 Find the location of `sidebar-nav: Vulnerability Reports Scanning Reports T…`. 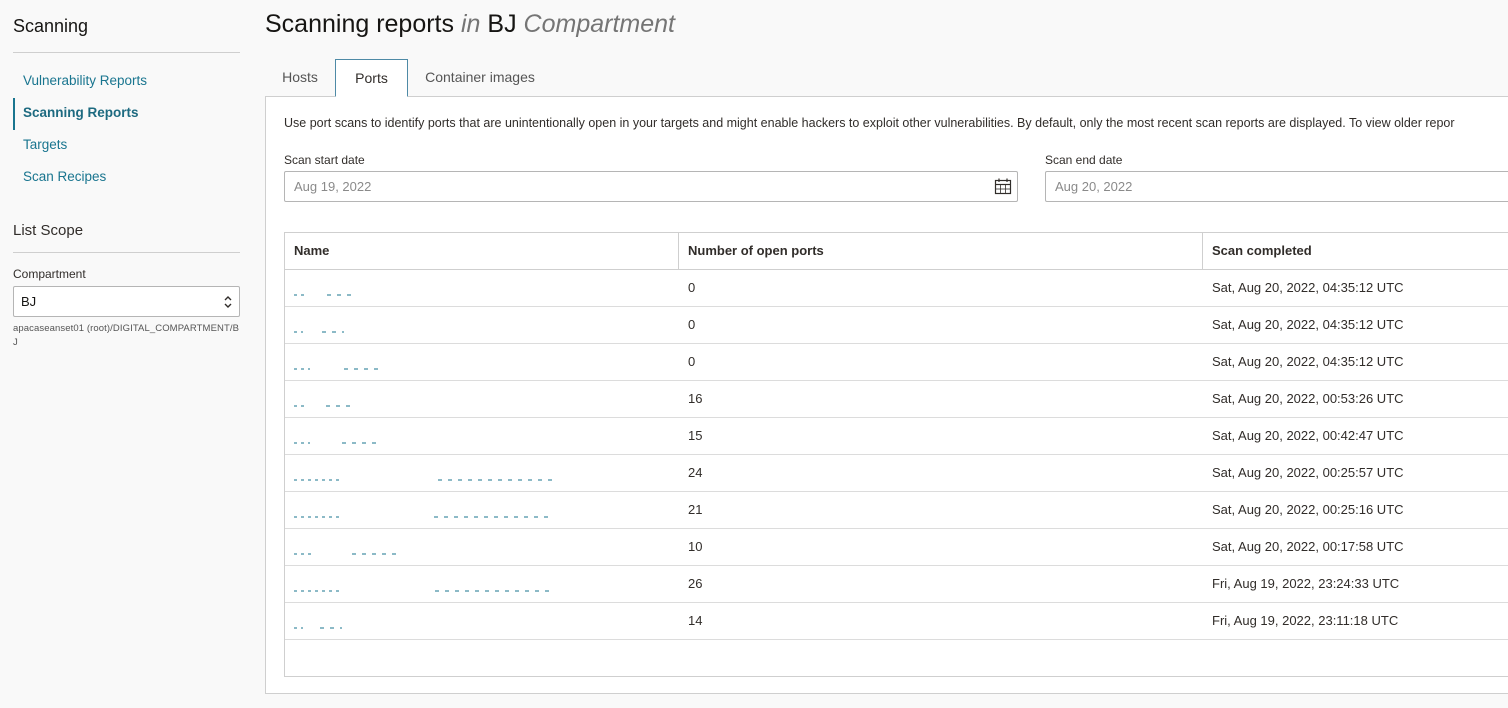

sidebar-nav: Vulnerability Reports Scanning Reports T… is located at coordinates (126, 130).